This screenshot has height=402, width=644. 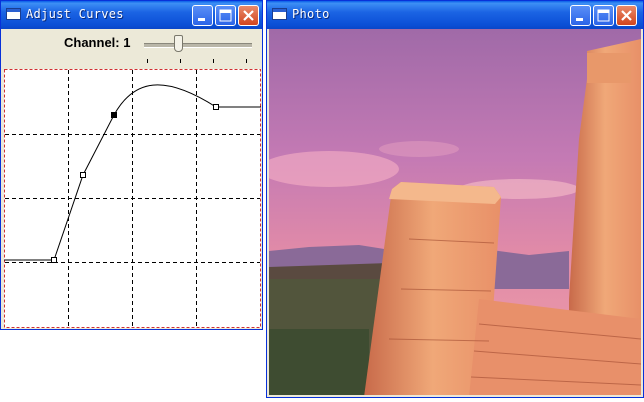 I want to click on photo-title: Photo, so click(x=311, y=14).